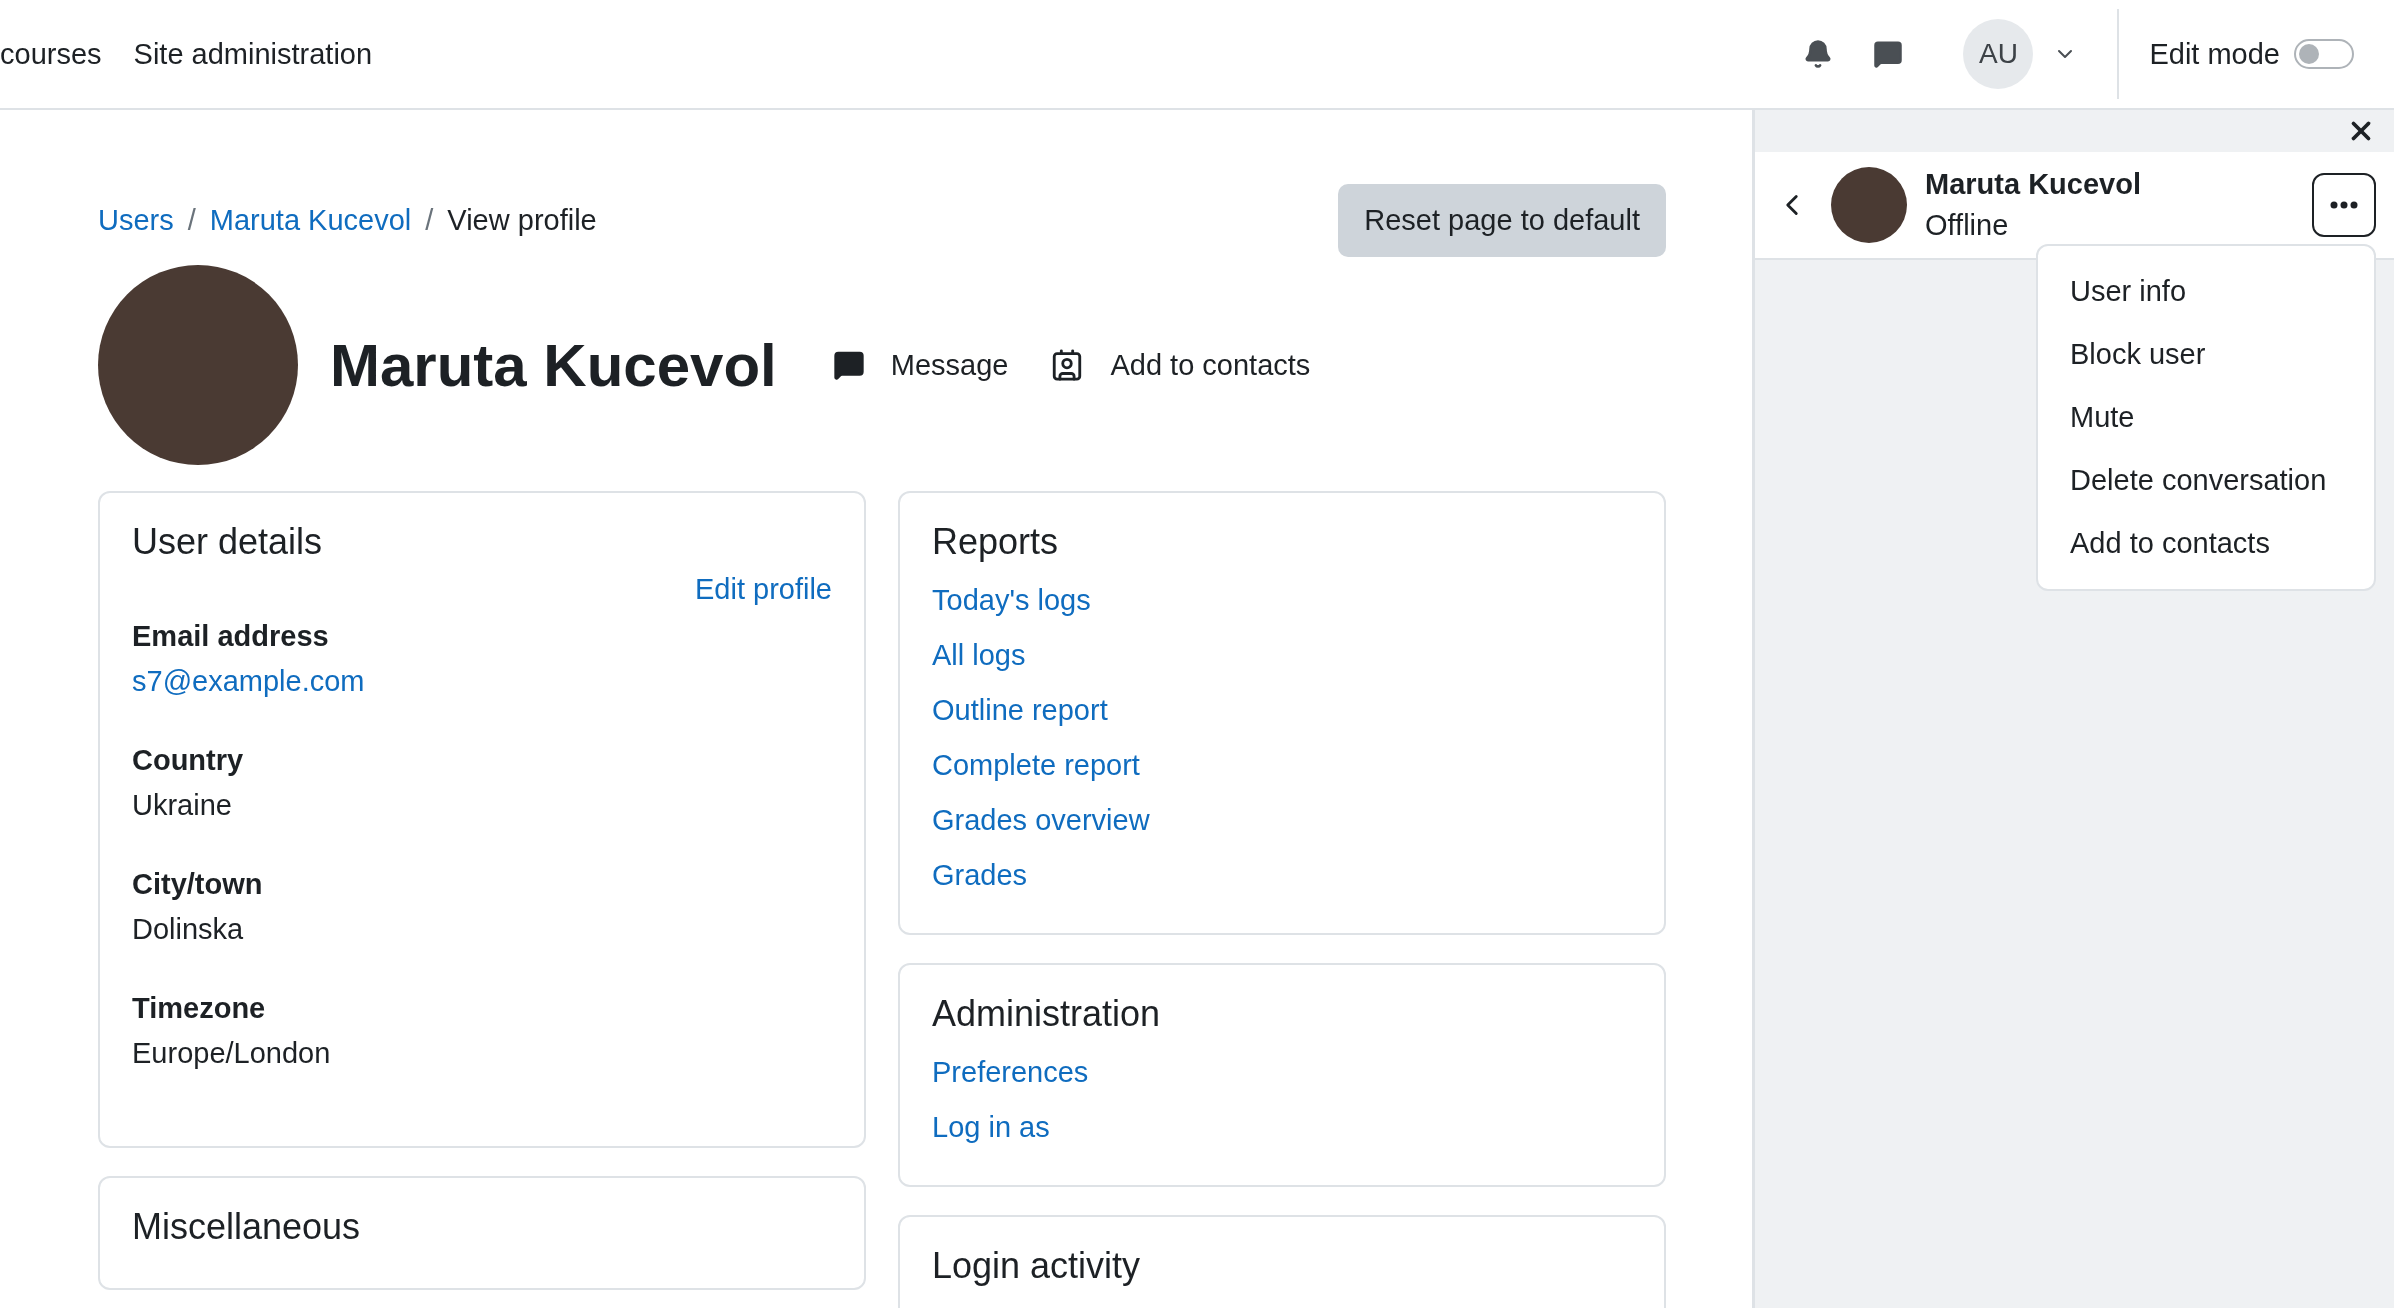  I want to click on menu-item: Mute, so click(2206, 417).